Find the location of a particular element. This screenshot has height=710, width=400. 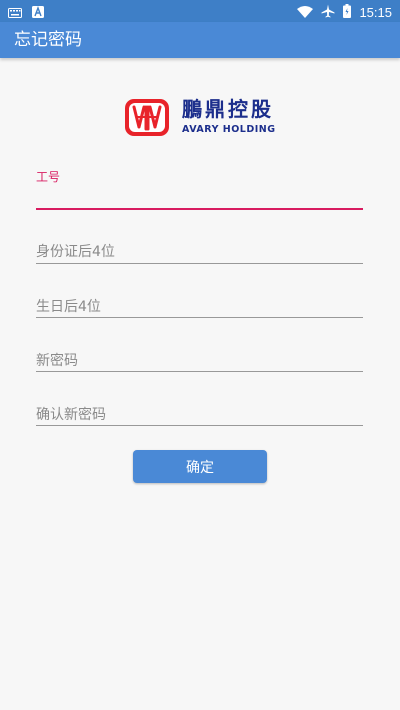

birthday-last4-input is located at coordinates (199, 307).